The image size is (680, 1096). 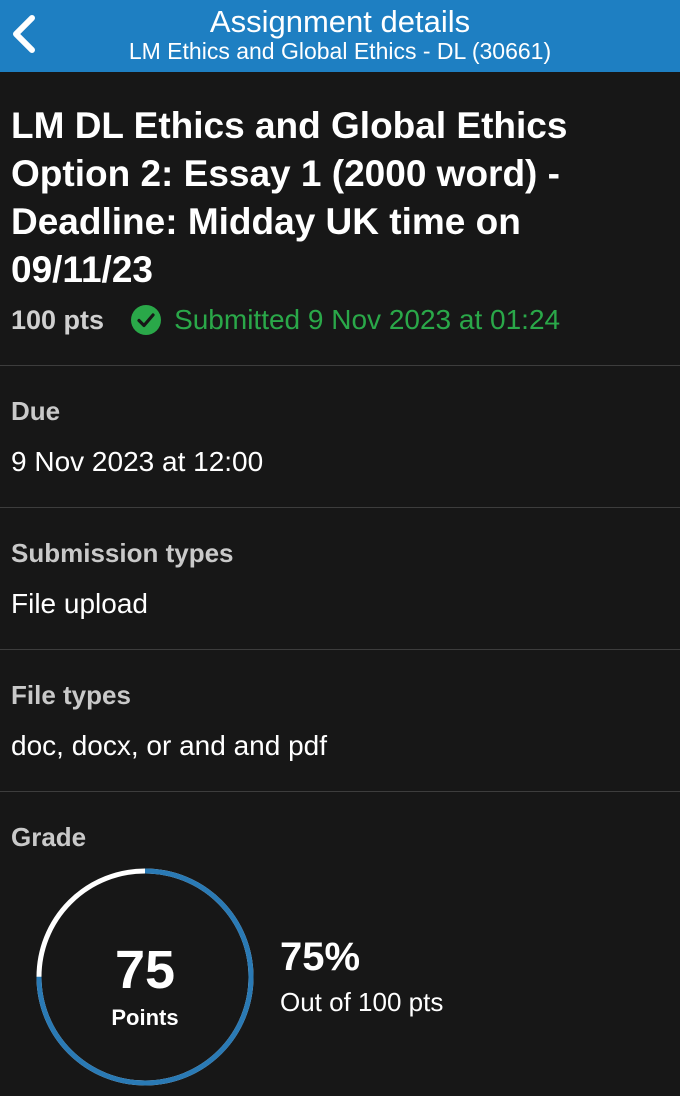 What do you see at coordinates (320, 957) in the screenshot?
I see `grade-percent: 75%` at bounding box center [320, 957].